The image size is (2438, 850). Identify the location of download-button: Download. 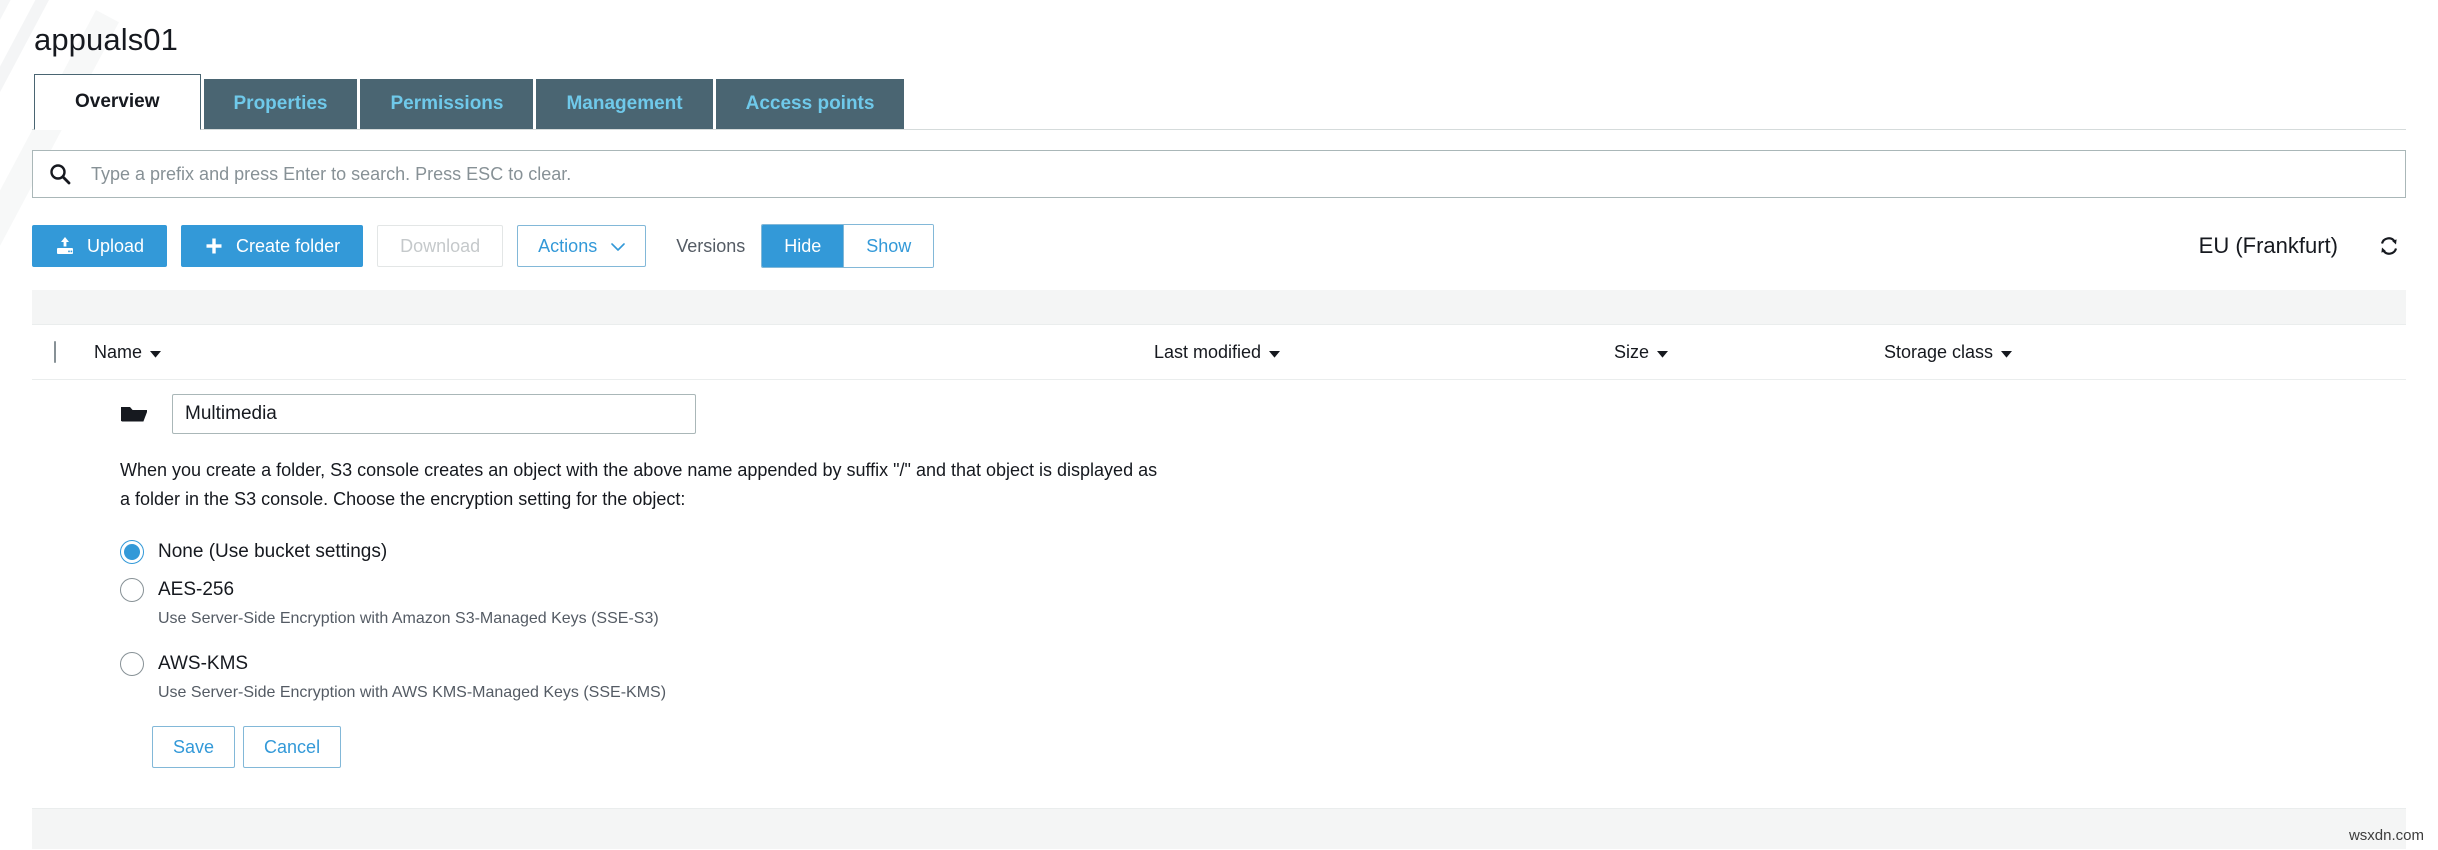
(440, 246).